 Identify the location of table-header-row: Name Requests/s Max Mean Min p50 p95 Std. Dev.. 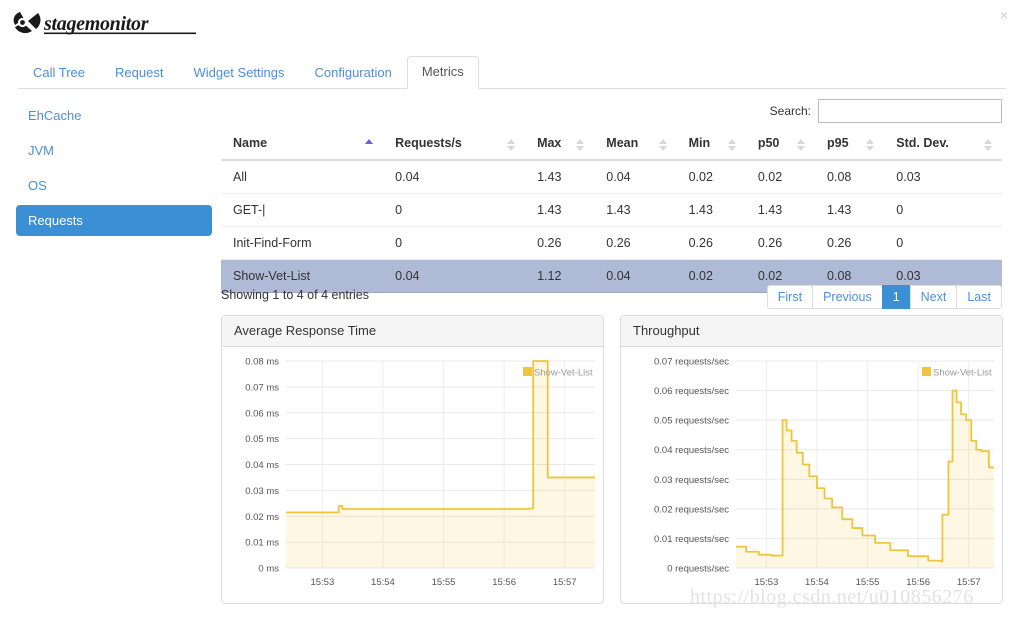
(611, 145).